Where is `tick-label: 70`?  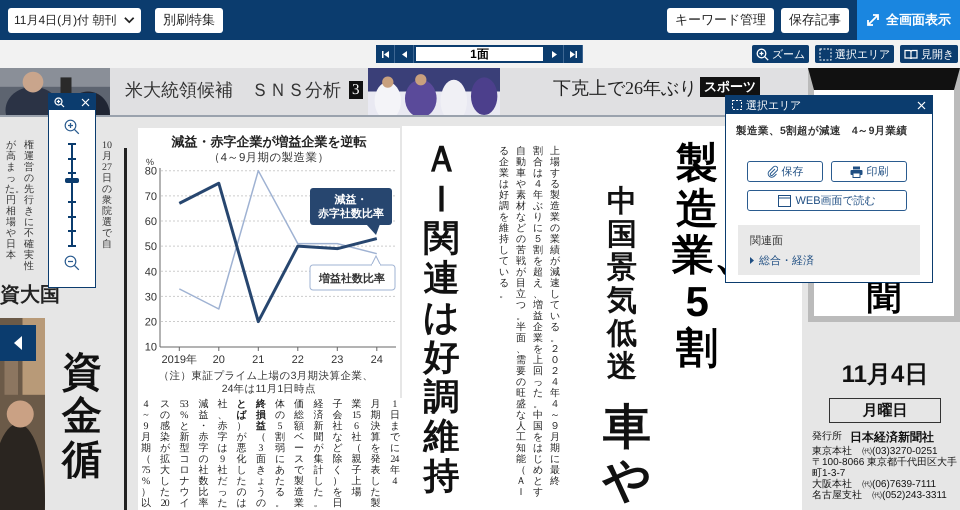 tick-label: 70 is located at coordinates (150, 196).